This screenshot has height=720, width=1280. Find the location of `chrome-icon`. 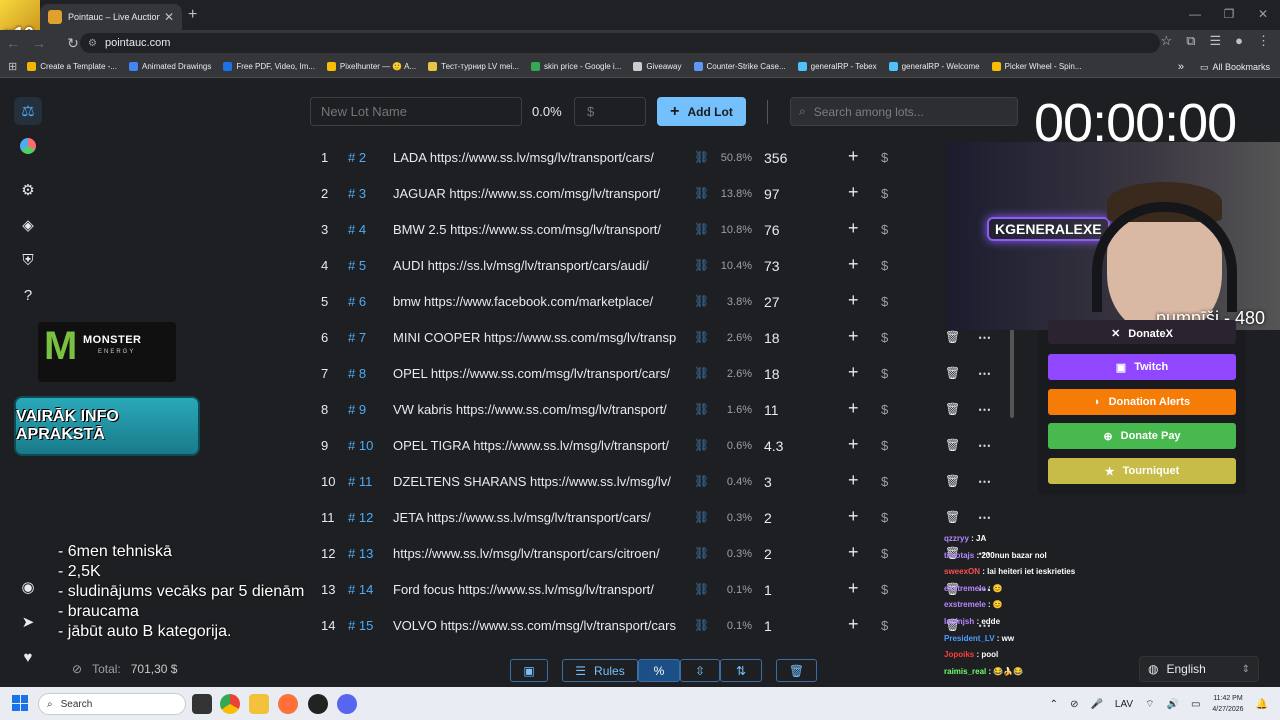

chrome-icon is located at coordinates (230, 704).